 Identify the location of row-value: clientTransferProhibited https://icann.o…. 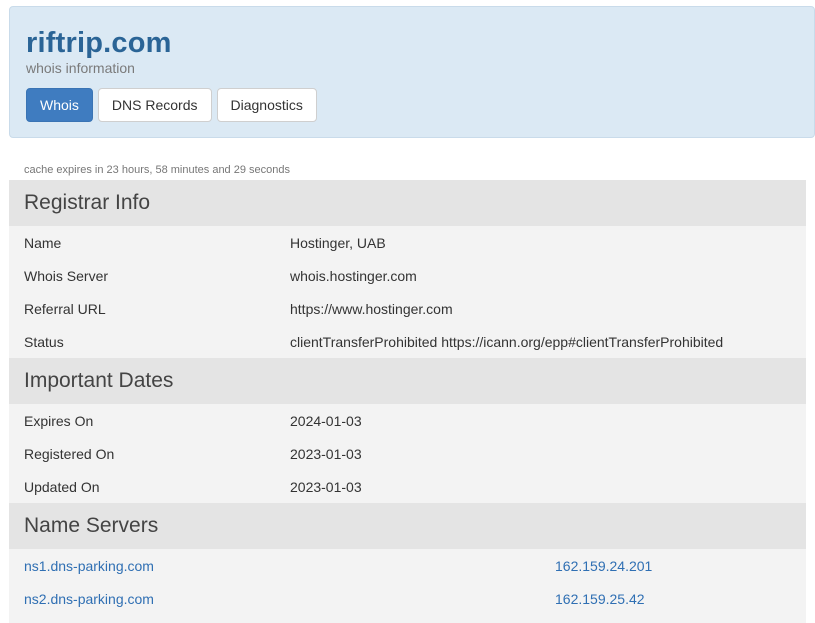
(507, 341).